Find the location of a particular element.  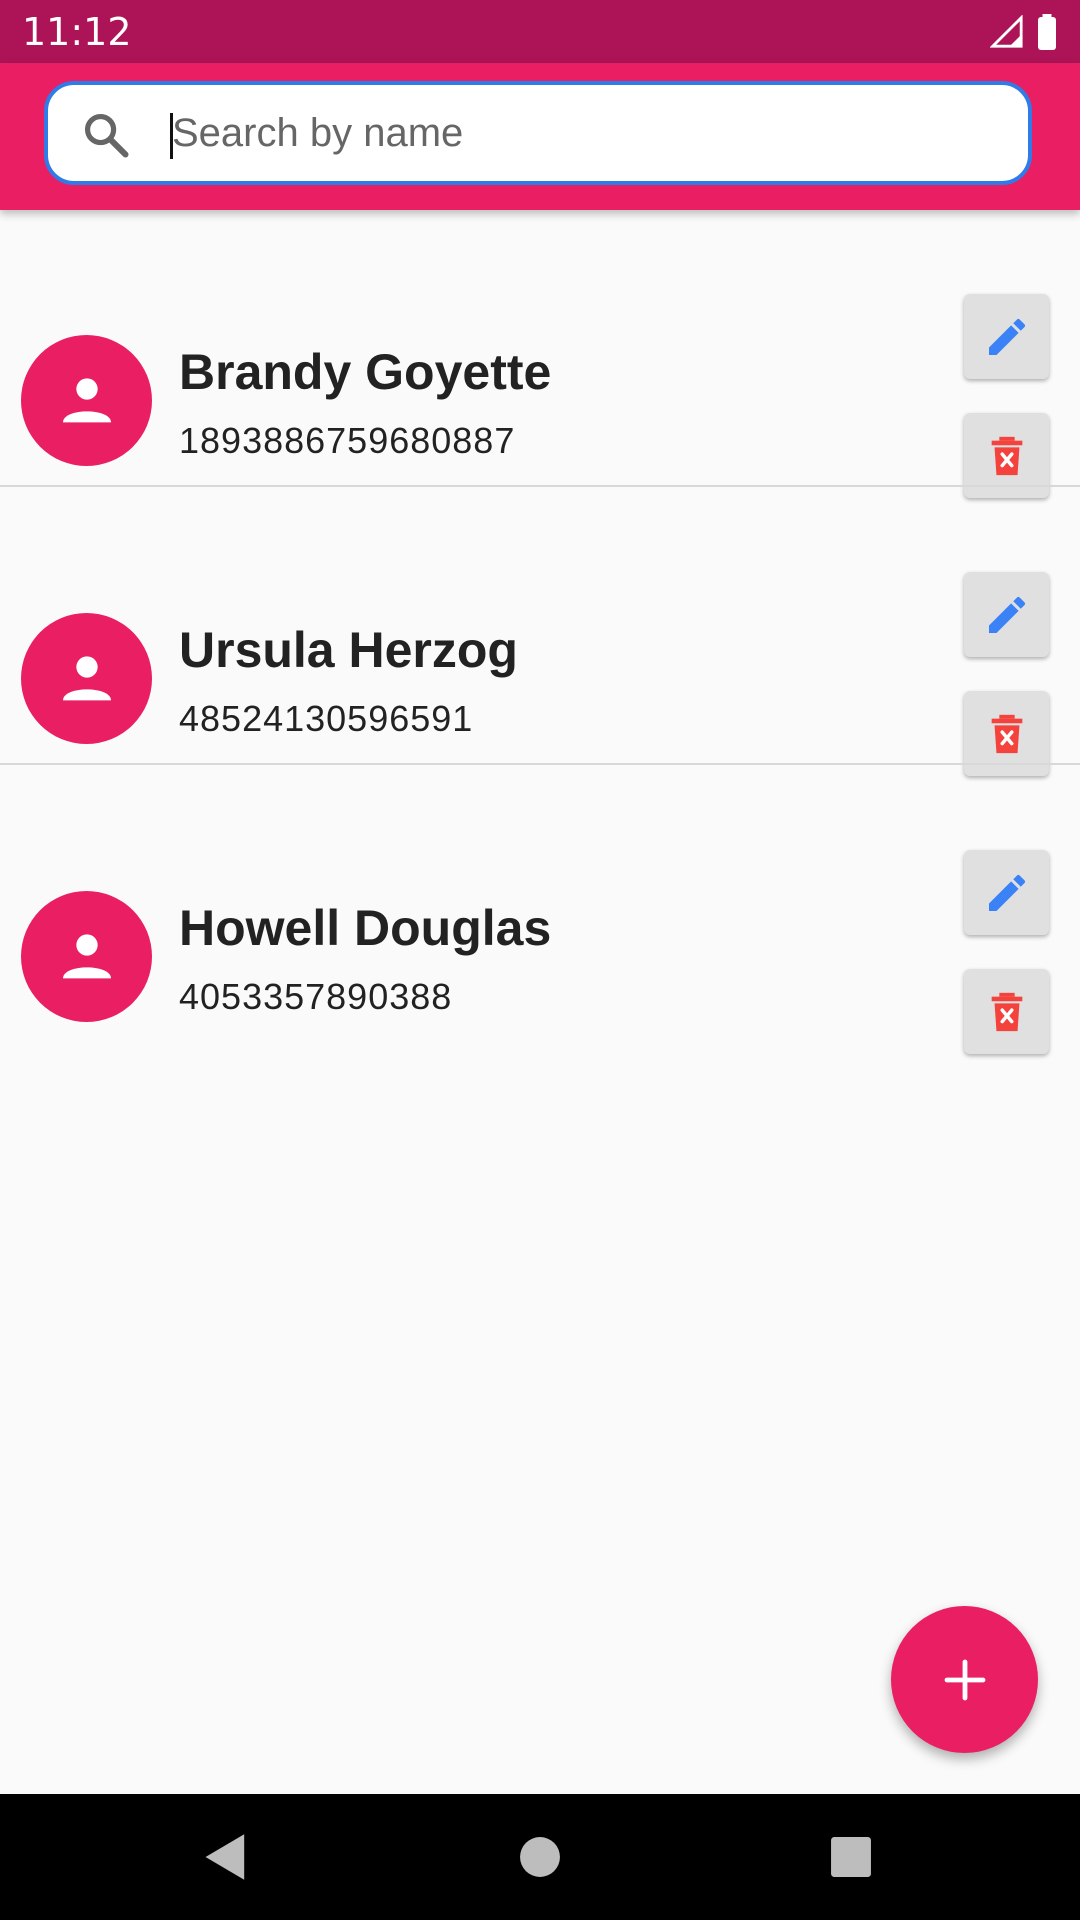

battery-icon is located at coordinates (1047, 32).